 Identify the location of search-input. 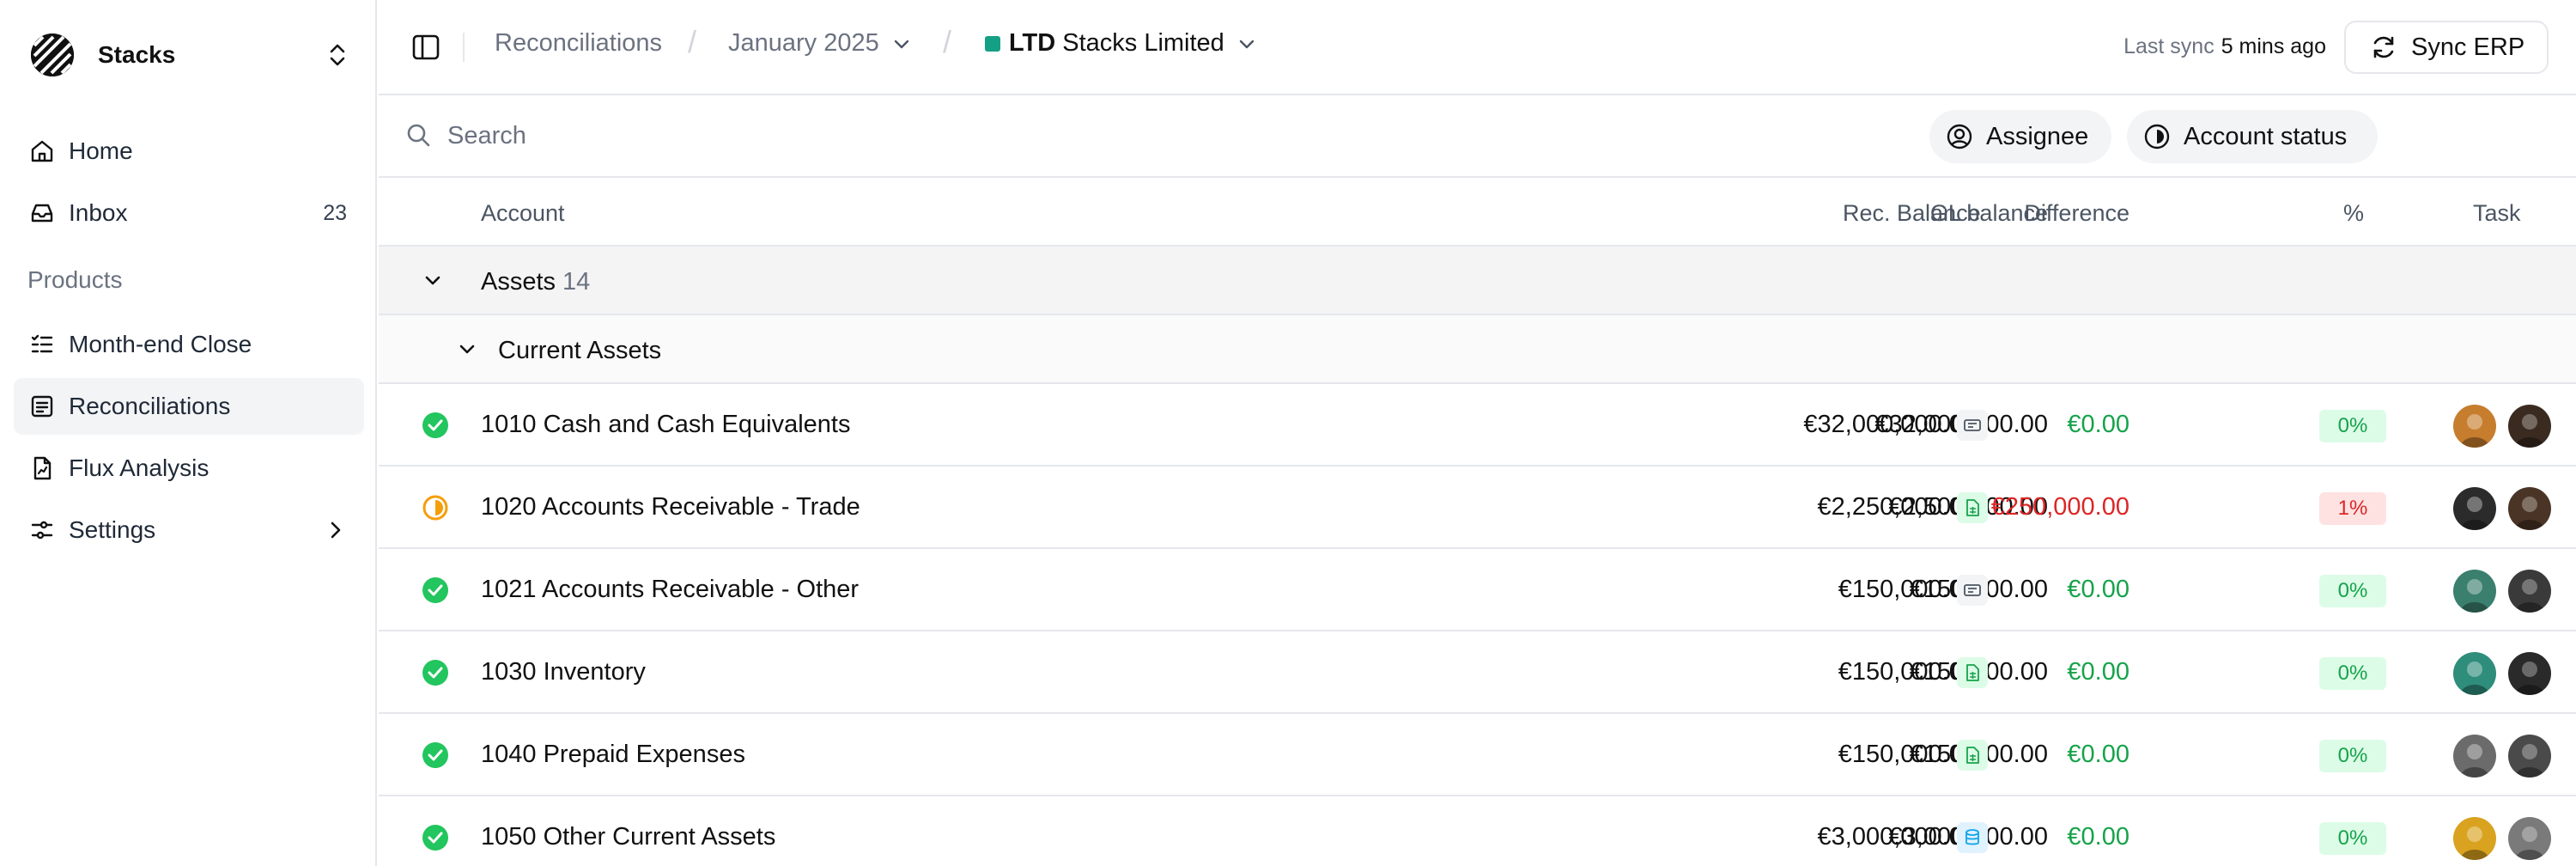
(1091, 136).